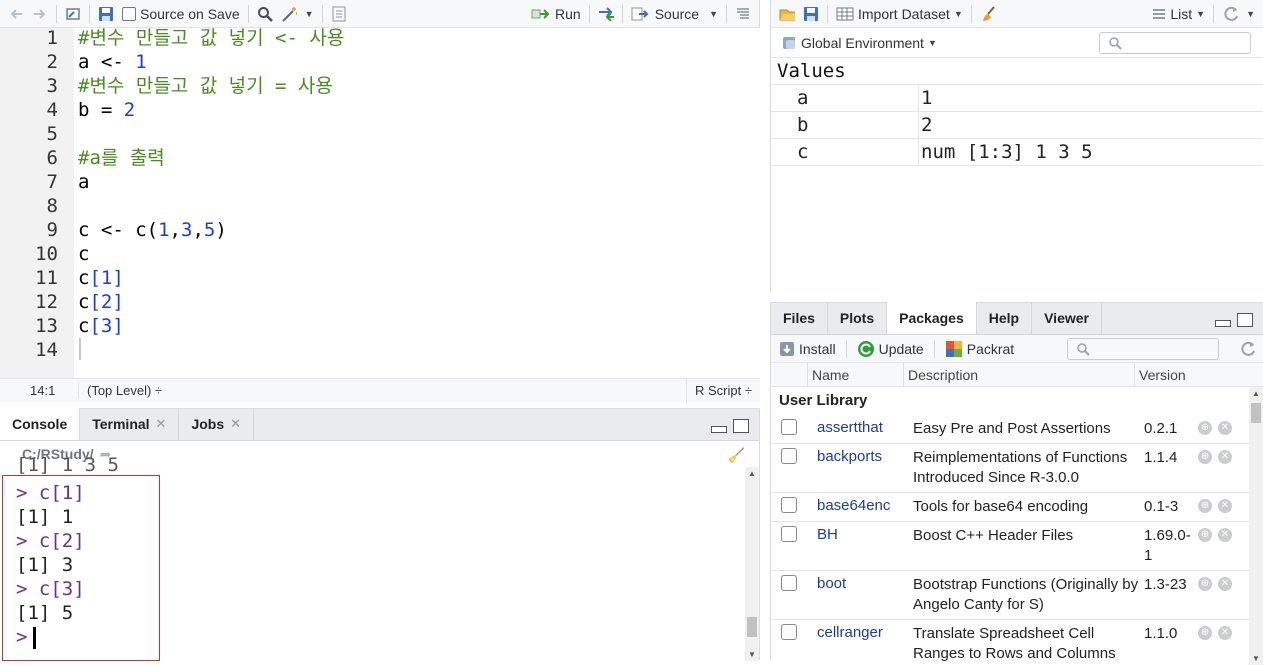 The image size is (1263, 665). Describe the element at coordinates (556, 14) in the screenshot. I see `run-button: Run` at that location.